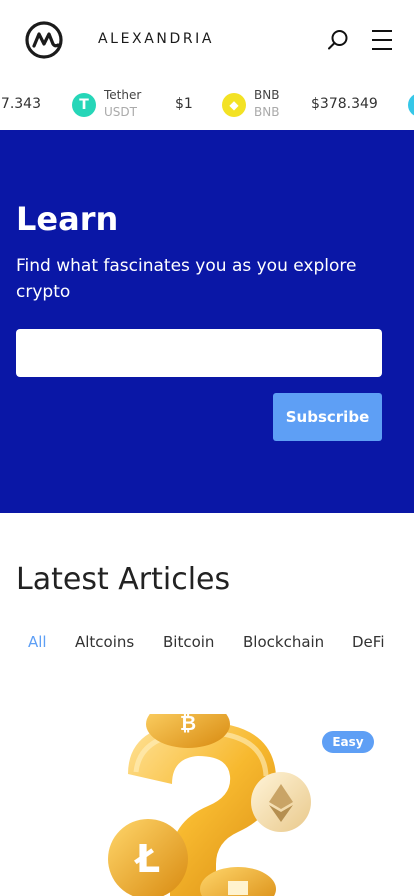 This screenshot has height=896, width=414. Describe the element at coordinates (250, 105) in the screenshot. I see `ticker-coin-bnb: ◆ BNB BNB` at that location.